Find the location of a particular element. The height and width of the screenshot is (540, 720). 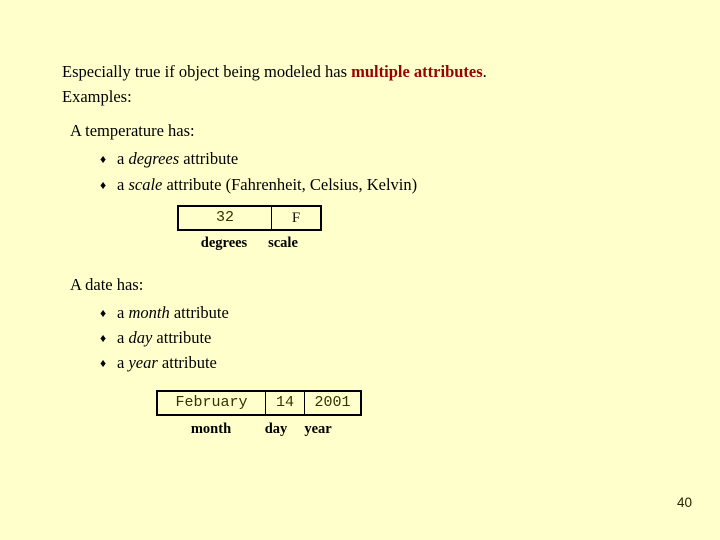

date-bullet-month: ♦ a month attribute is located at coordinates (164, 313).